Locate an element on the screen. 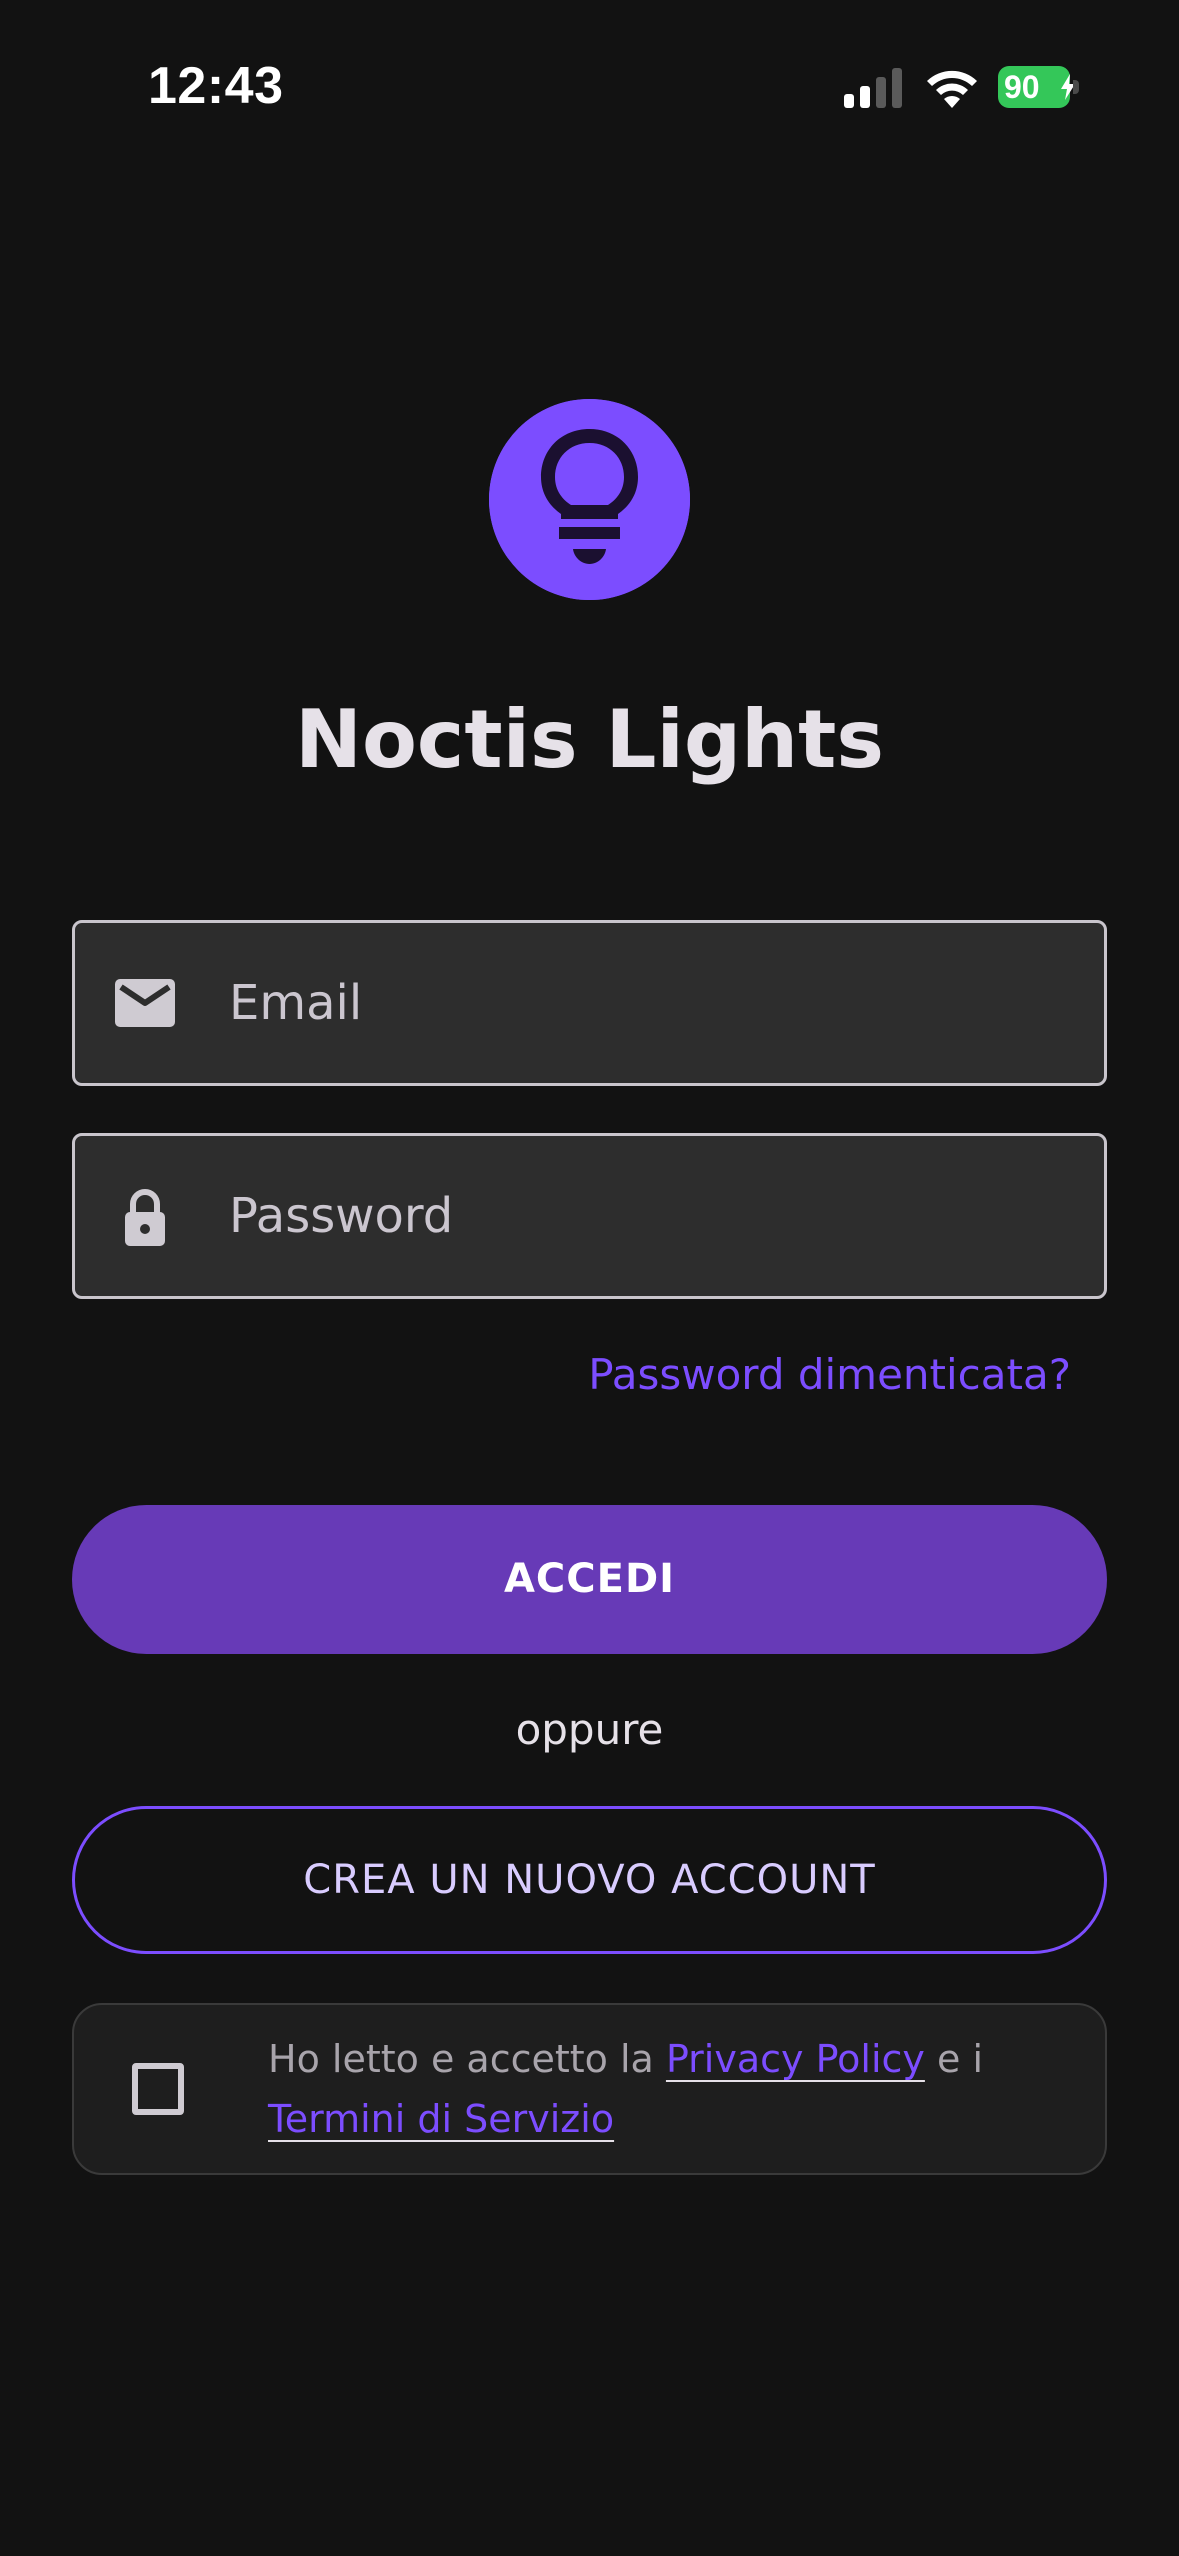  consent-checkbox is located at coordinates (158, 2089).